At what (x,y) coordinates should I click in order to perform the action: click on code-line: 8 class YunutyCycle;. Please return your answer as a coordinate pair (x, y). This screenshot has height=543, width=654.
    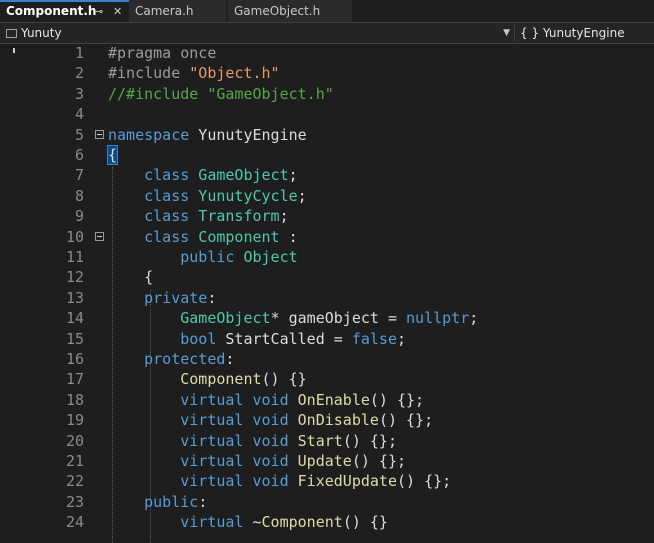
    Looking at the image, I should click on (327, 196).